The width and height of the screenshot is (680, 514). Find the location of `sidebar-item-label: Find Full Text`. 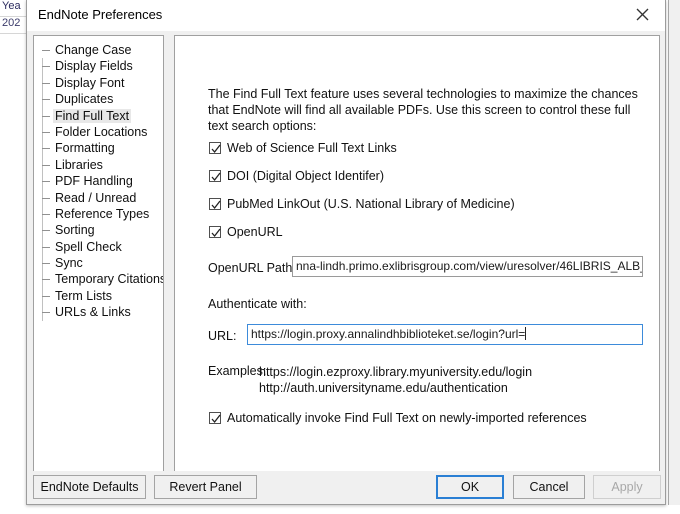

sidebar-item-label: Find Full Text is located at coordinates (92, 115).